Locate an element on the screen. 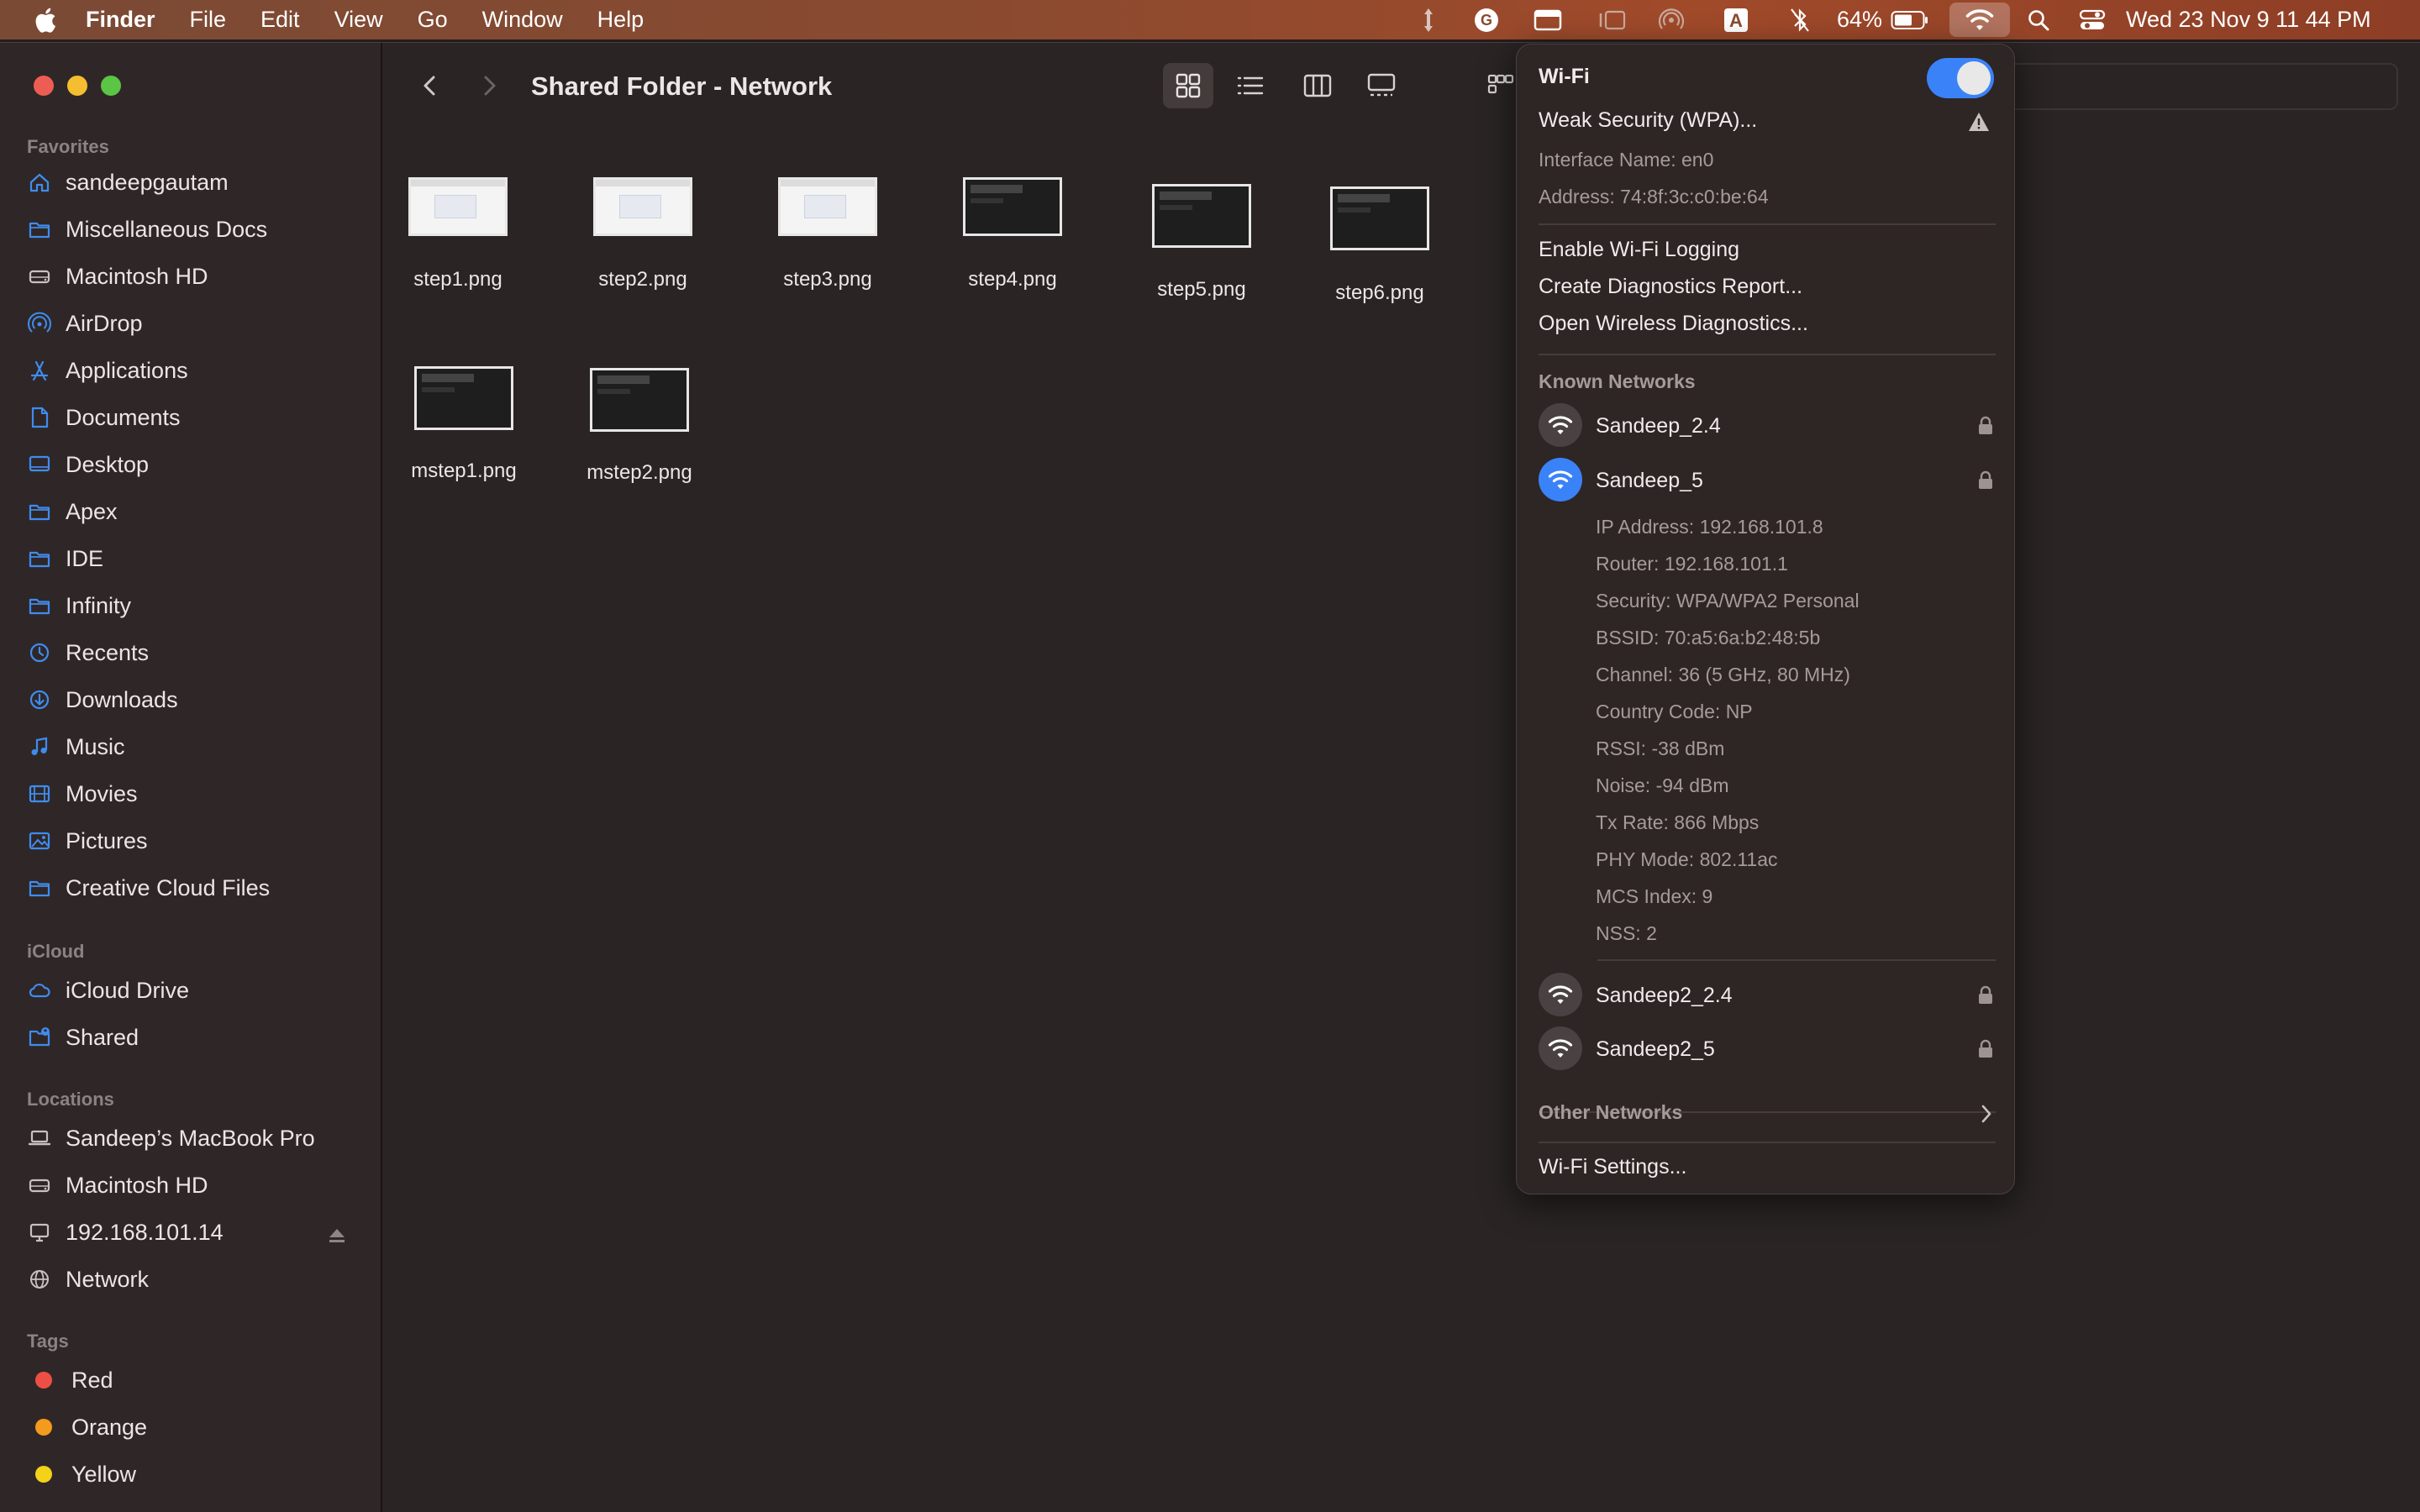 This screenshot has width=2420, height=1512. chevron-left-icon is located at coordinates (429, 86).